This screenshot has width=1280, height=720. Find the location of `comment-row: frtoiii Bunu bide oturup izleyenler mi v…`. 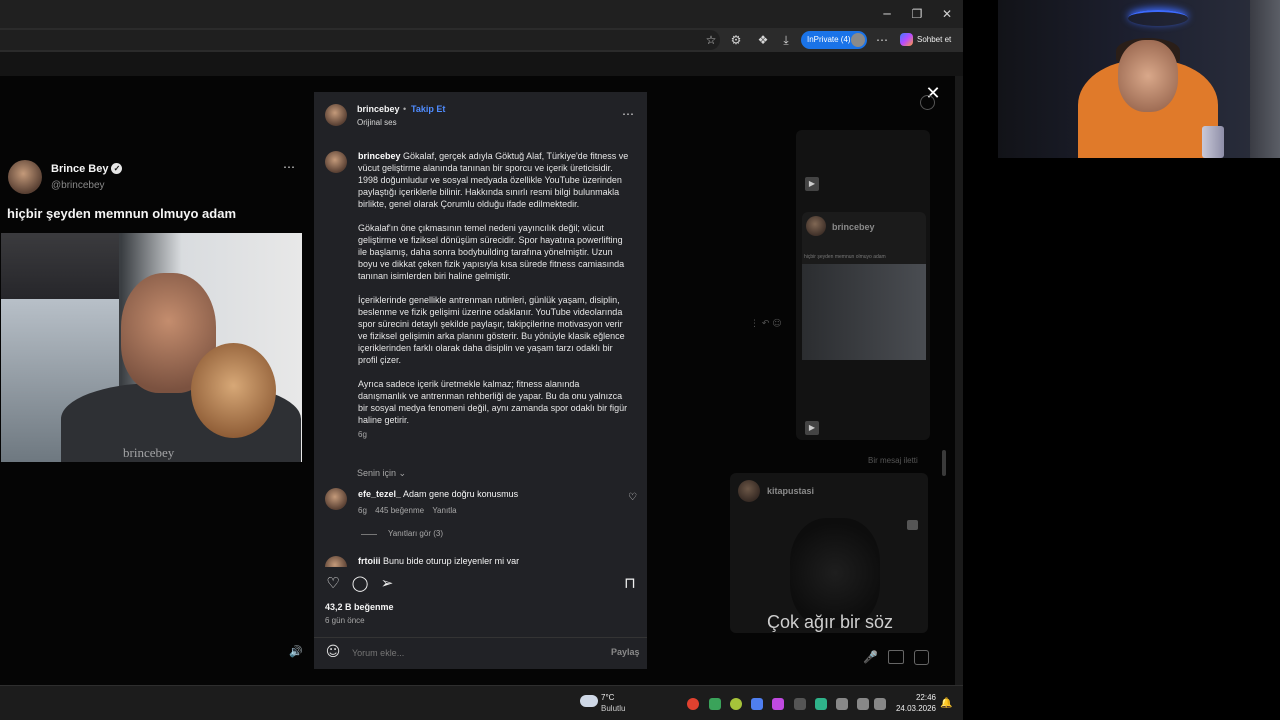

comment-row: frtoiii Bunu bide oturup izleyenler mi v… is located at coordinates (438, 561).